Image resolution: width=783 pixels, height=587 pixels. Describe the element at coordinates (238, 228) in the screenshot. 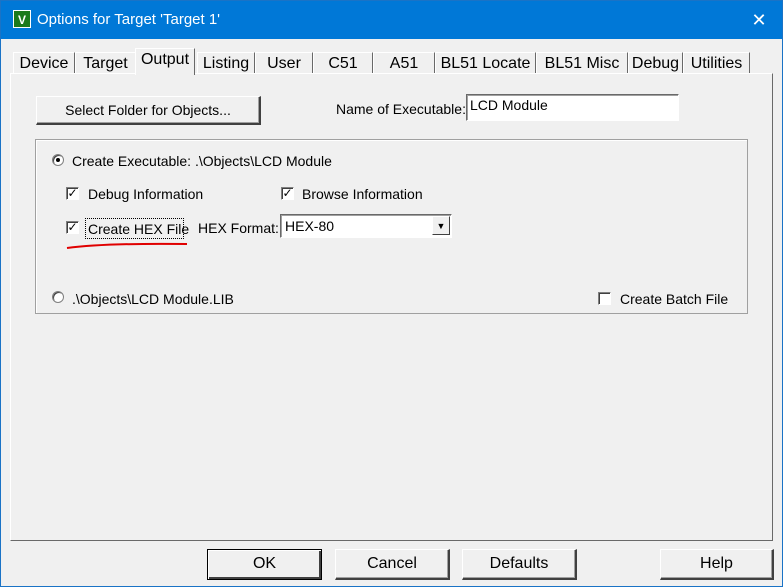

I see `hex-format-label: HEX Format:` at that location.